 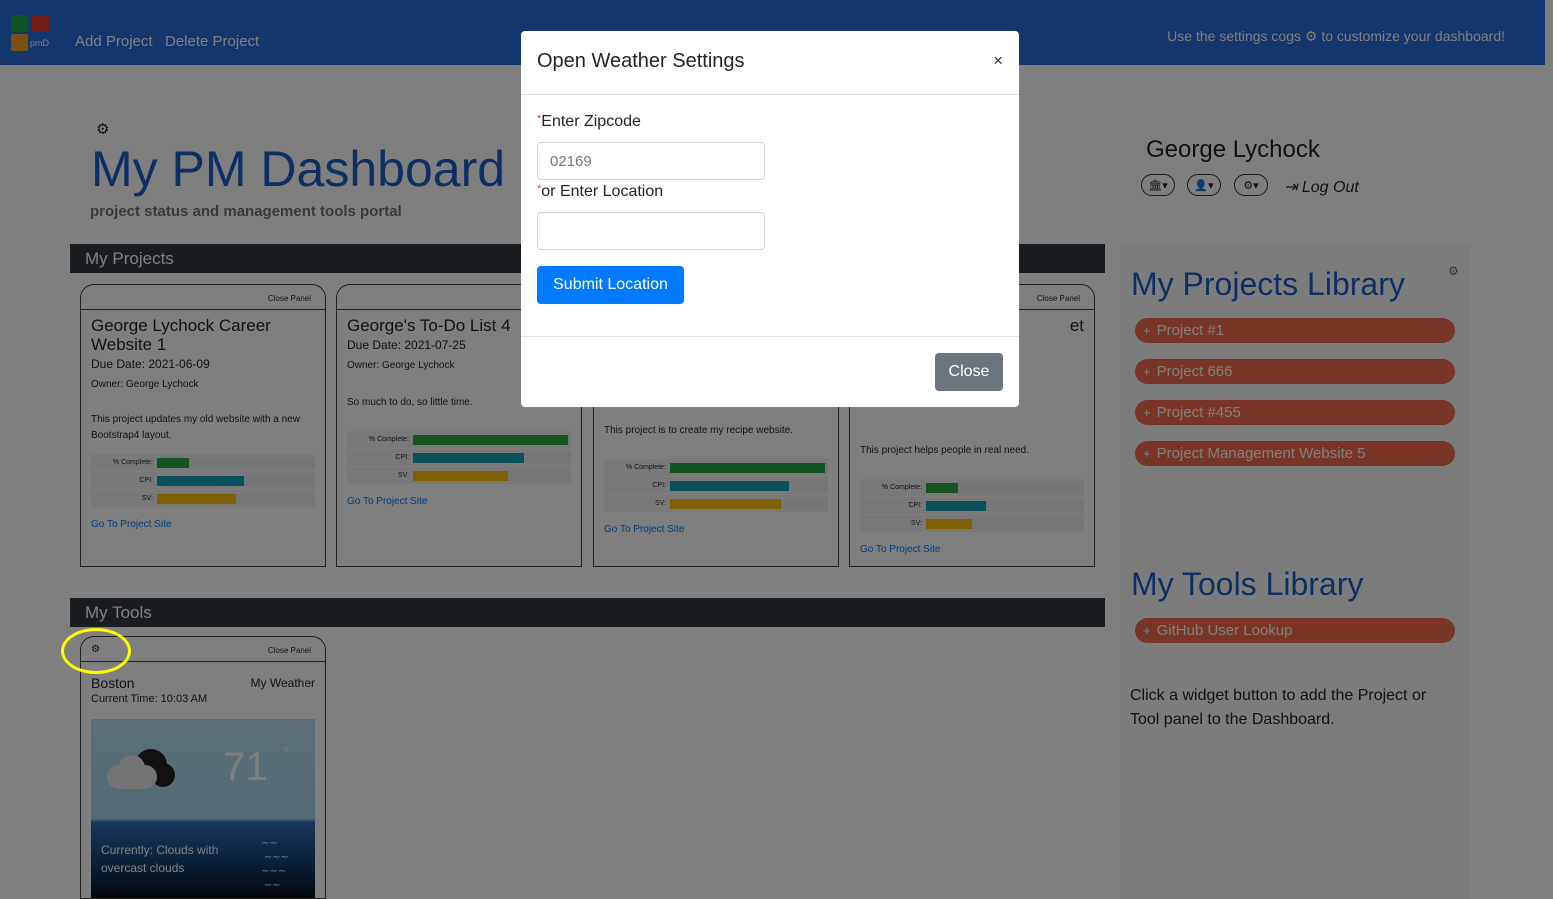 I want to click on location-label: *or Enter Location, so click(x=600, y=192).